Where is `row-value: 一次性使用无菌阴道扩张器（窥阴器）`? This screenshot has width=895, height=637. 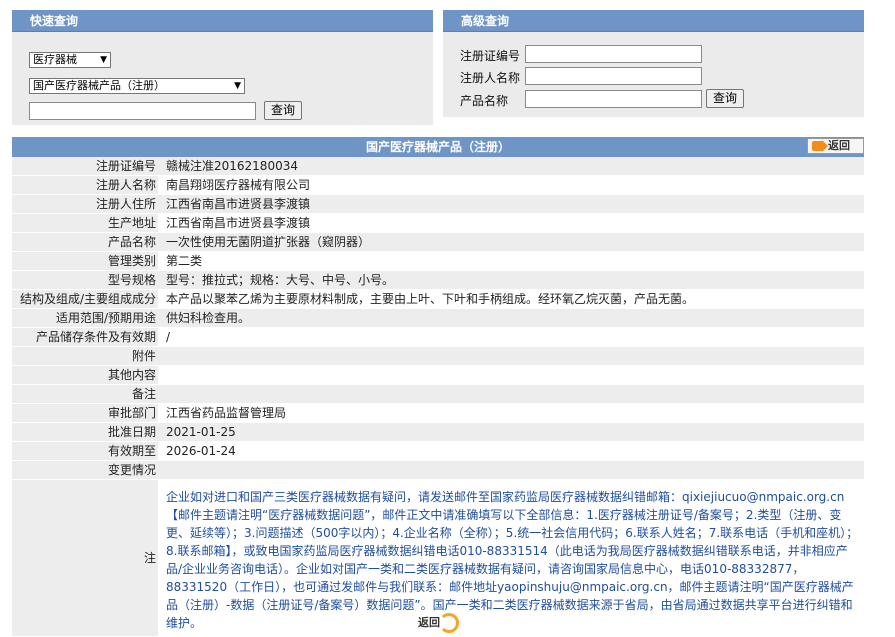
row-value: 一次性使用无菌阴道扩张器（窥阴器） is located at coordinates (511, 242).